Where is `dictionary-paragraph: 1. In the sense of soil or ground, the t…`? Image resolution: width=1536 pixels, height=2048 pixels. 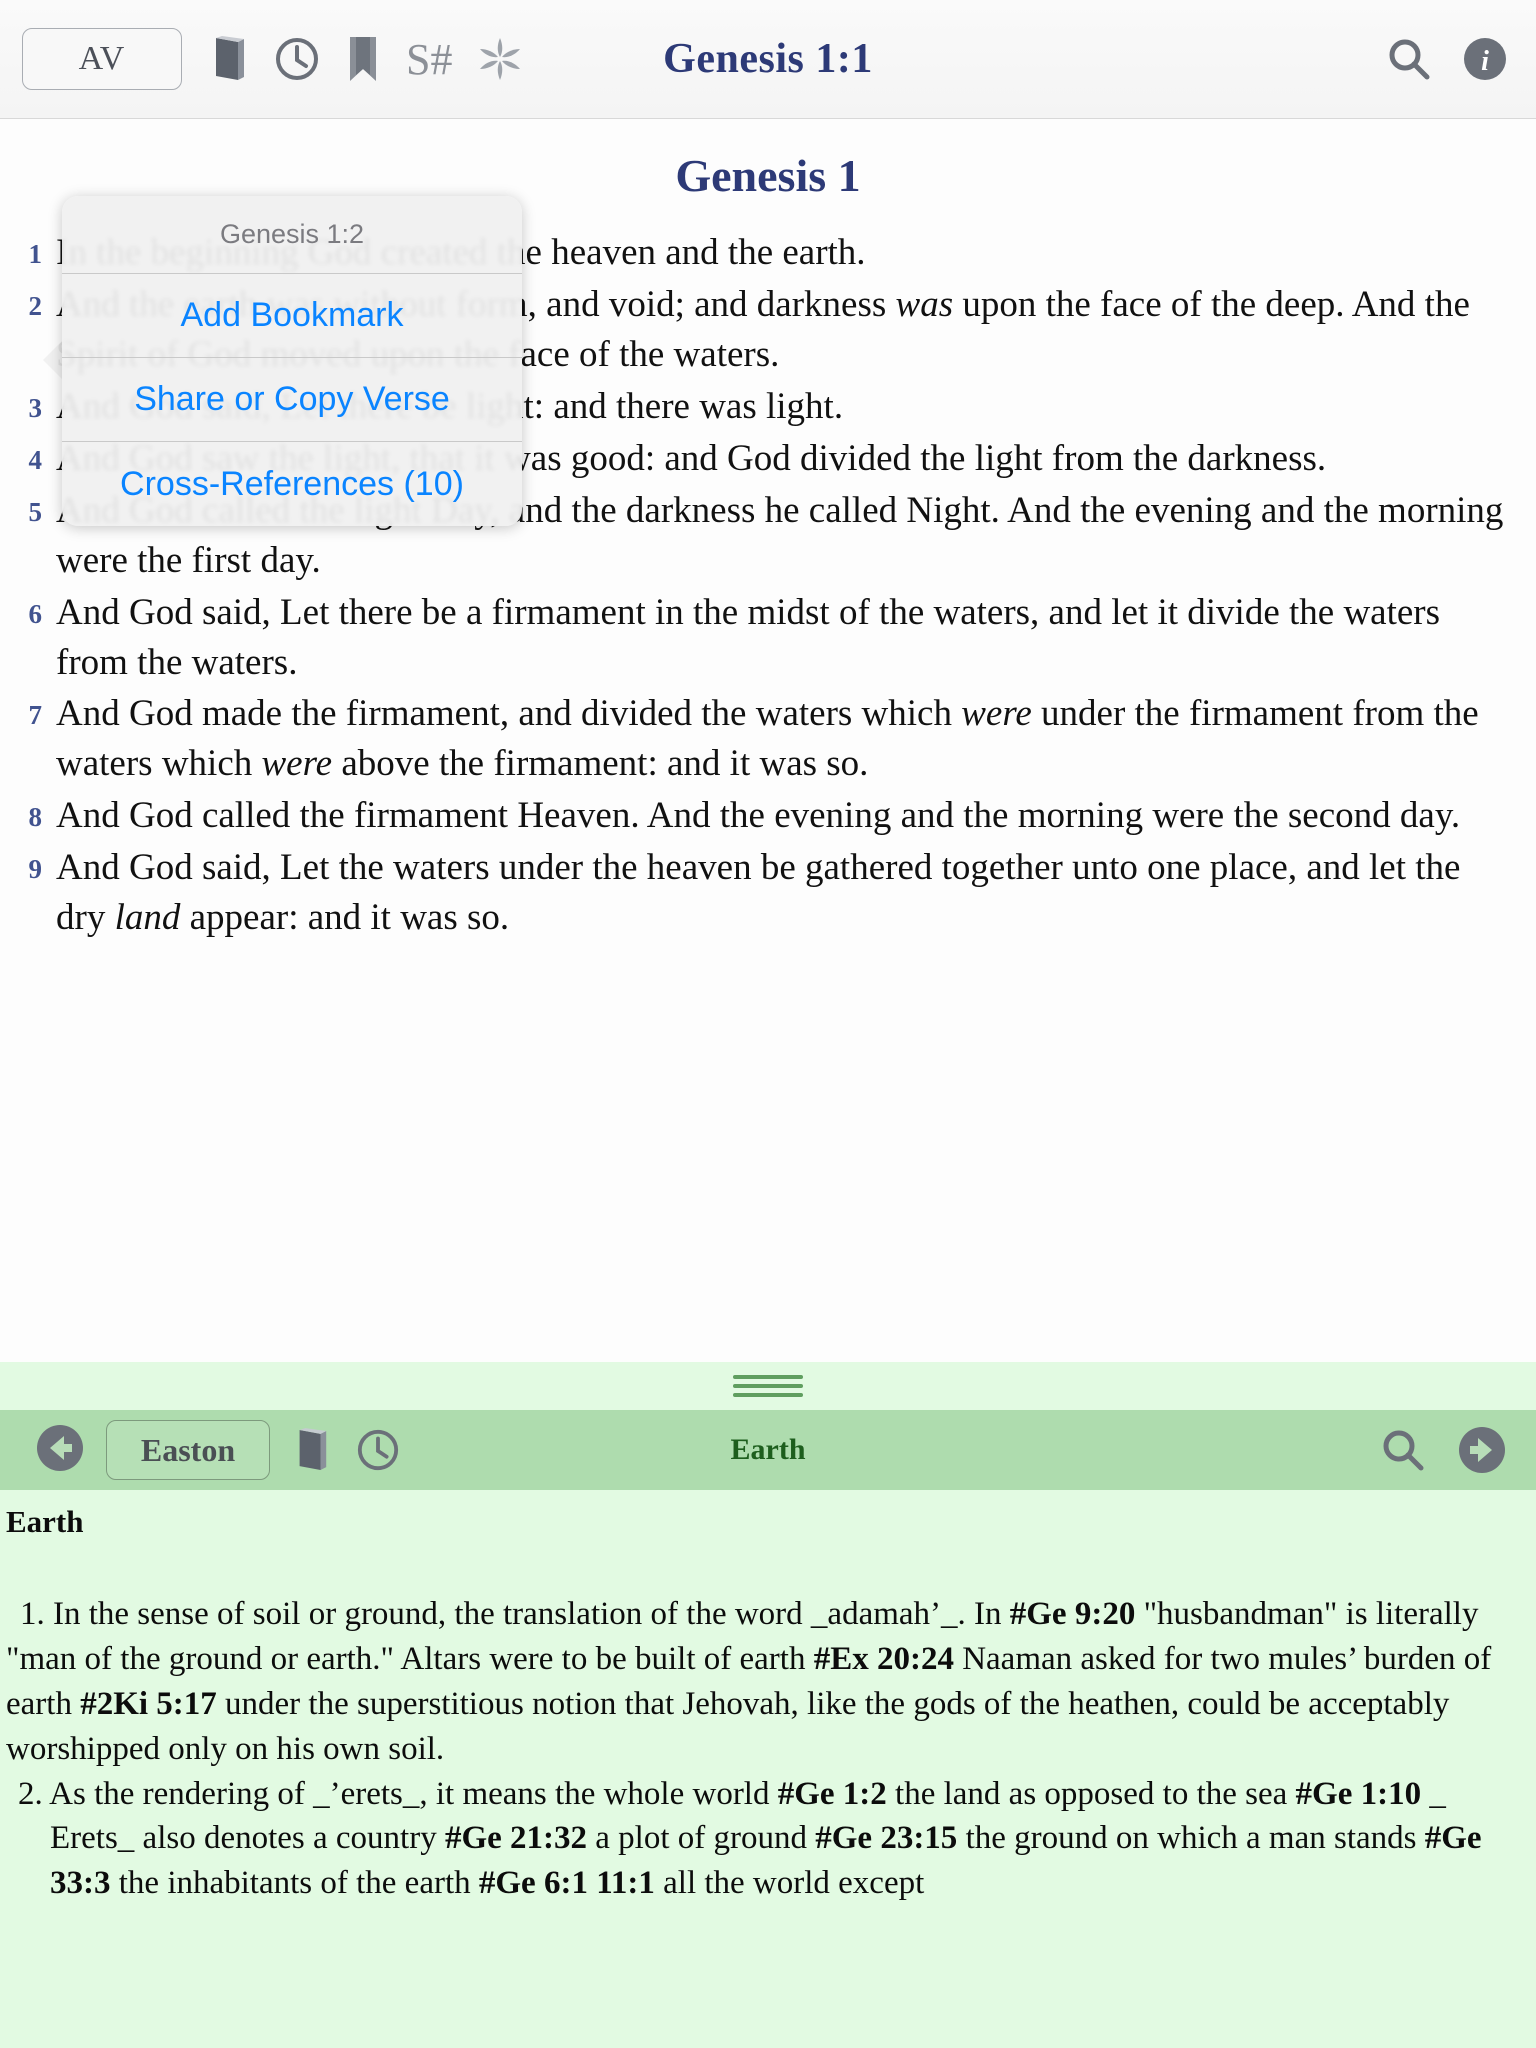 dictionary-paragraph: 1. In the sense of soil or ground, the t… is located at coordinates (765, 1682).